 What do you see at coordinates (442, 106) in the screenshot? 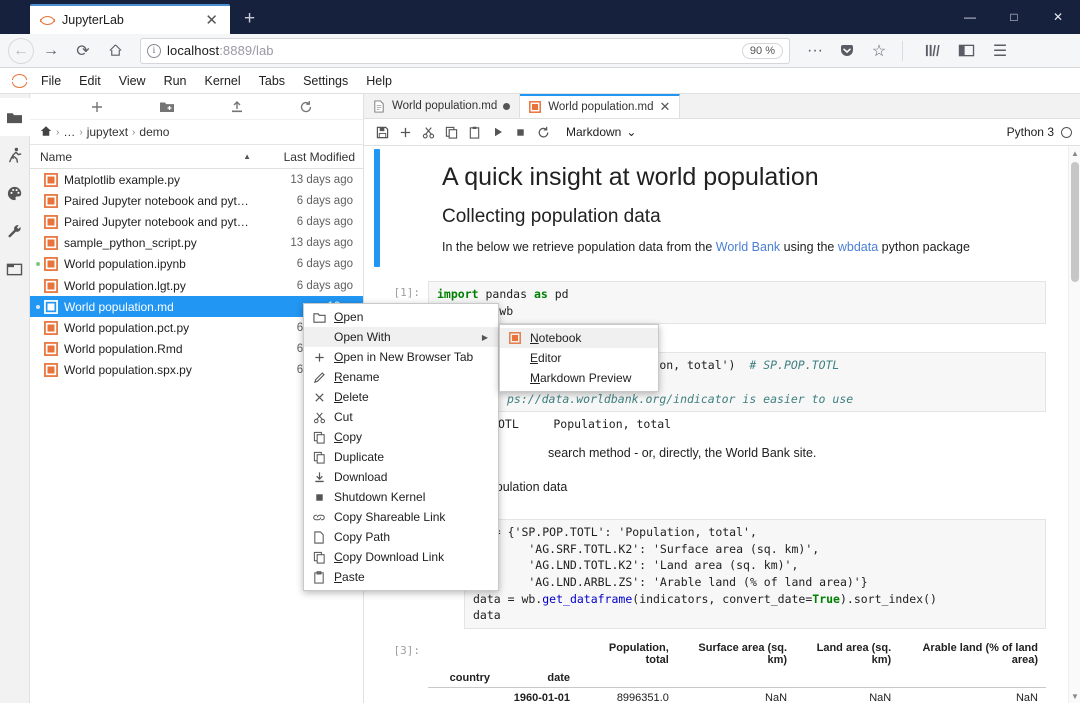
I see `document-tab-markdown-source: World population.md` at bounding box center [442, 106].